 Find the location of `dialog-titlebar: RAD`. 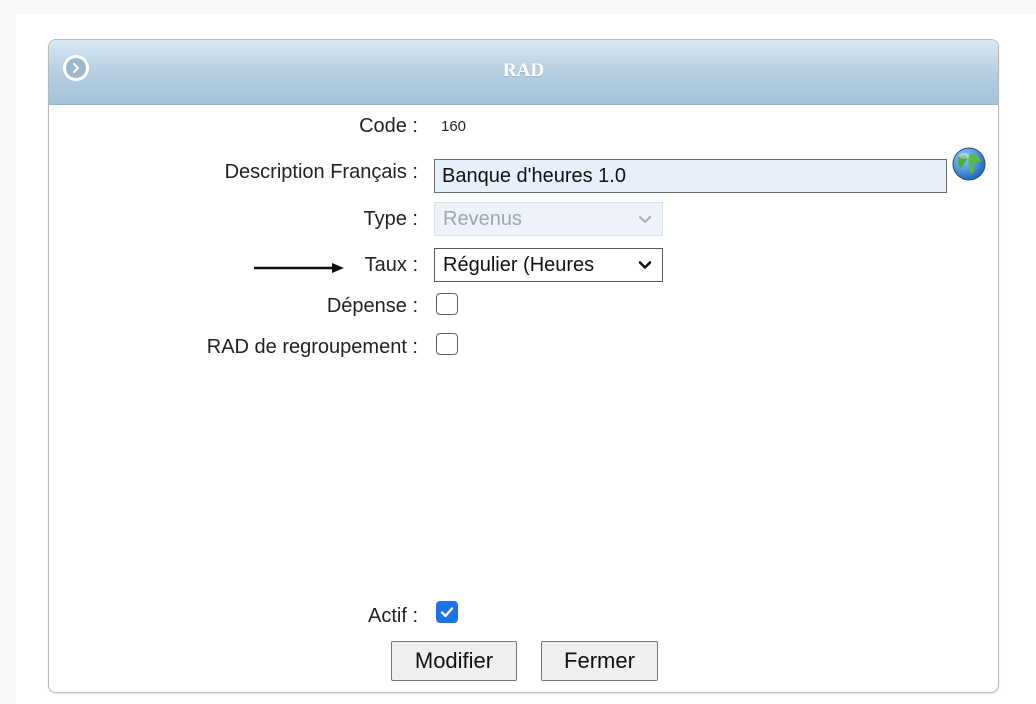

dialog-titlebar: RAD is located at coordinates (523, 72).